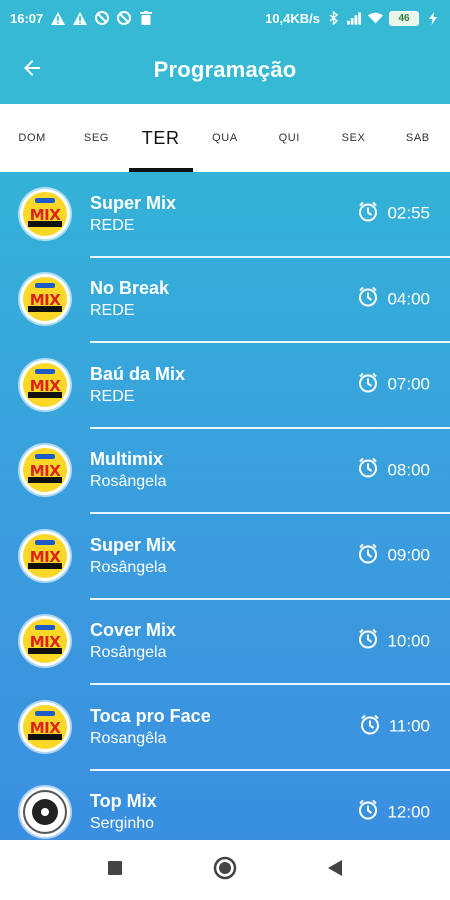 The height and width of the screenshot is (900, 450). I want to click on list-item: MIX Multimix Rosângela 08:00, so click(235, 471).